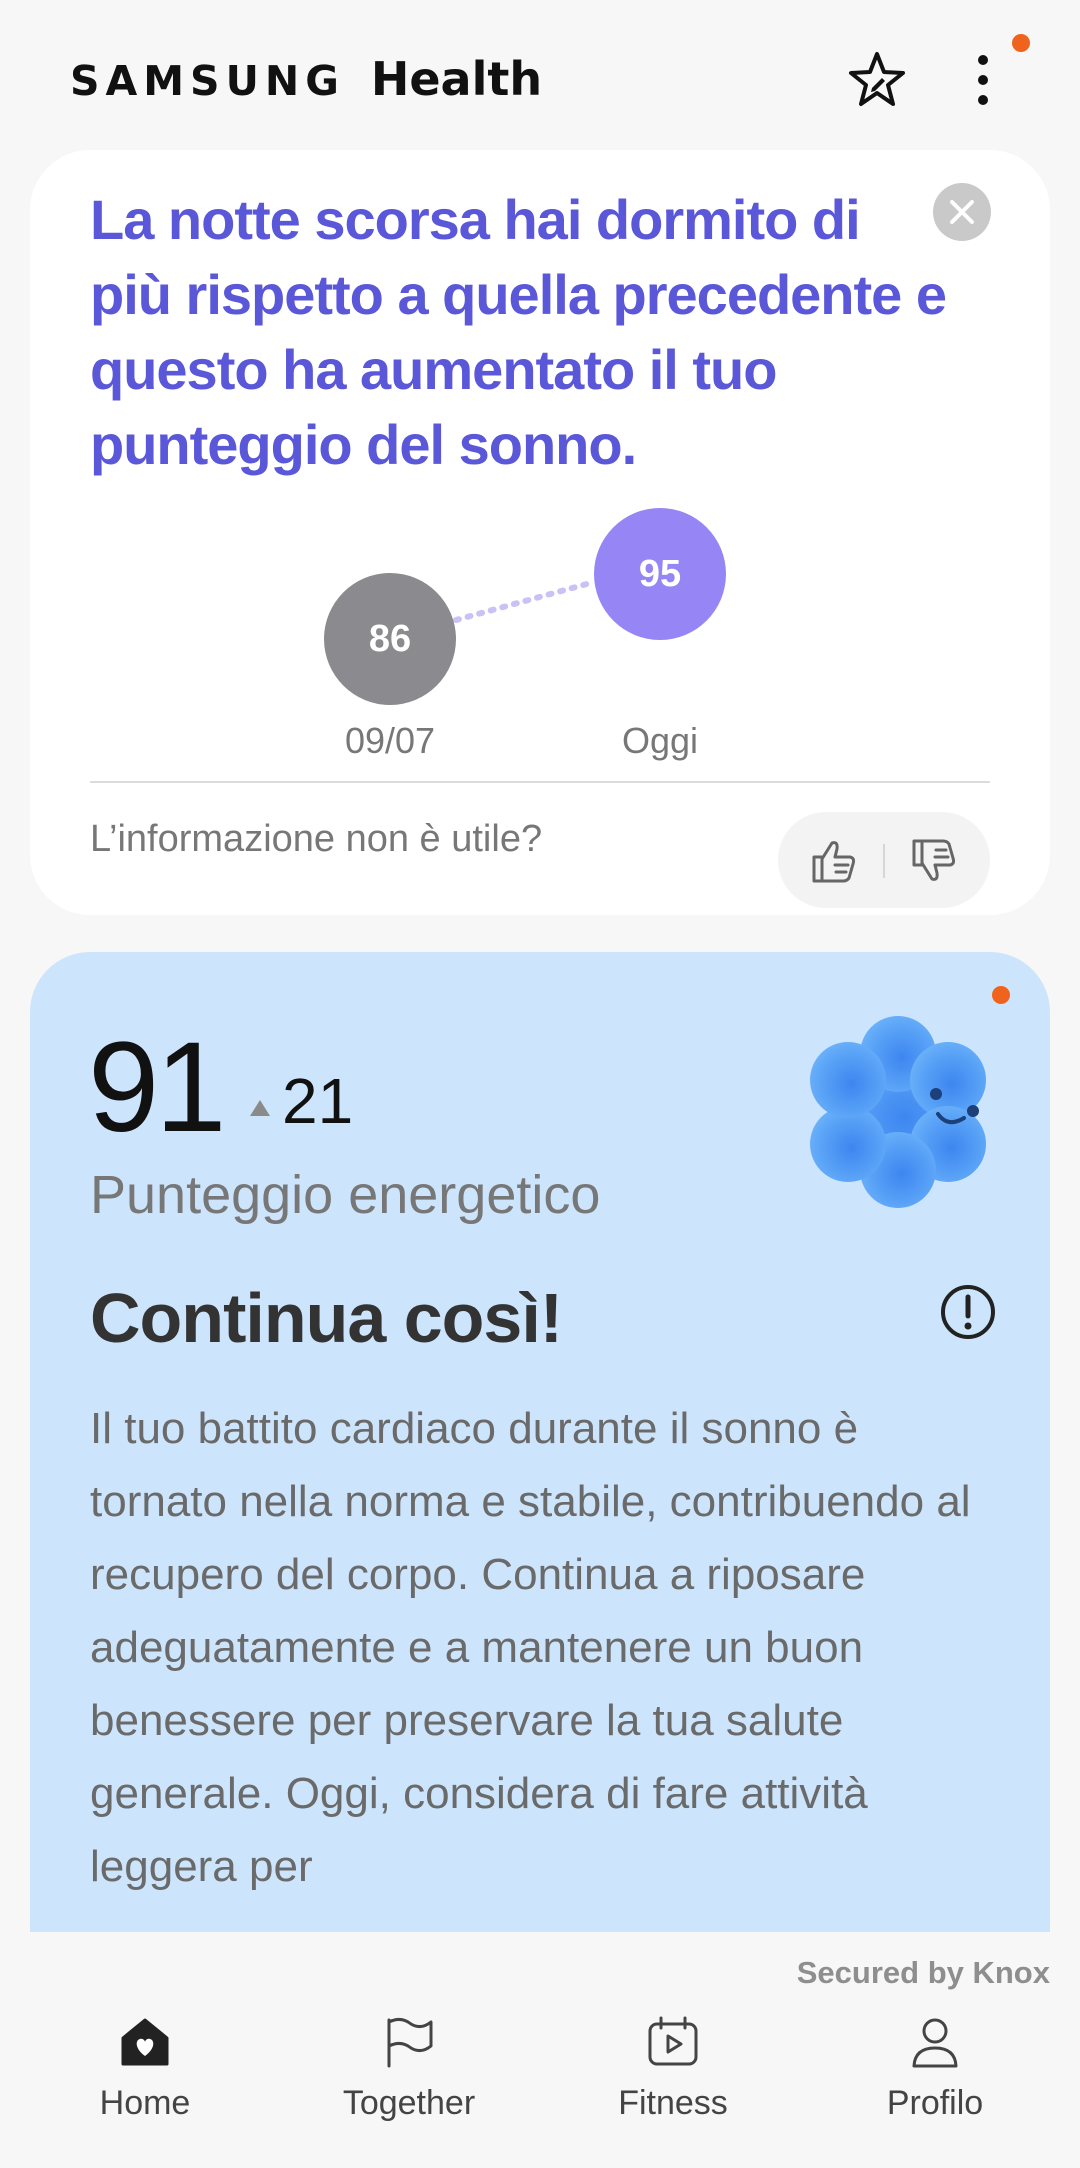 This screenshot has width=1080, height=2168. What do you see at coordinates (898, 1112) in the screenshot?
I see `blue-flower-mascot-icon` at bounding box center [898, 1112].